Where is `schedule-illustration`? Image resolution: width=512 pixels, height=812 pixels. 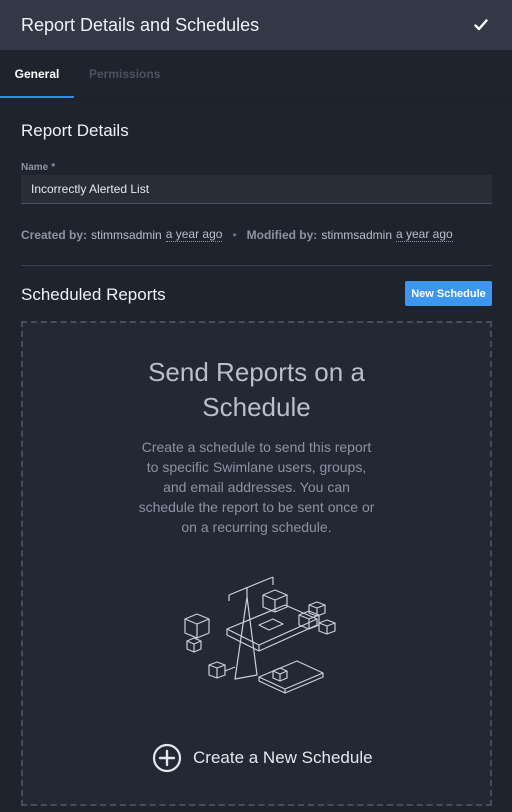
schedule-illustration is located at coordinates (260, 635).